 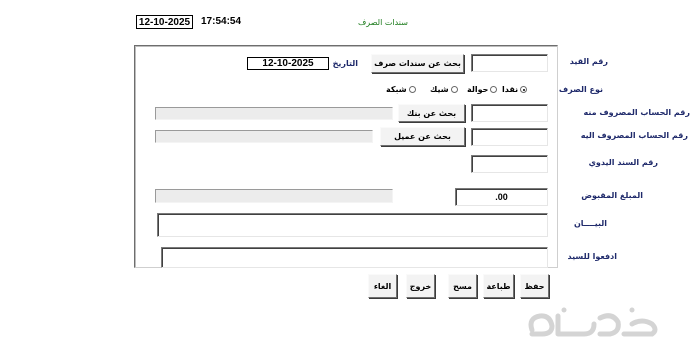 I want to click on radio-cash: نقدا, so click(x=515, y=89).